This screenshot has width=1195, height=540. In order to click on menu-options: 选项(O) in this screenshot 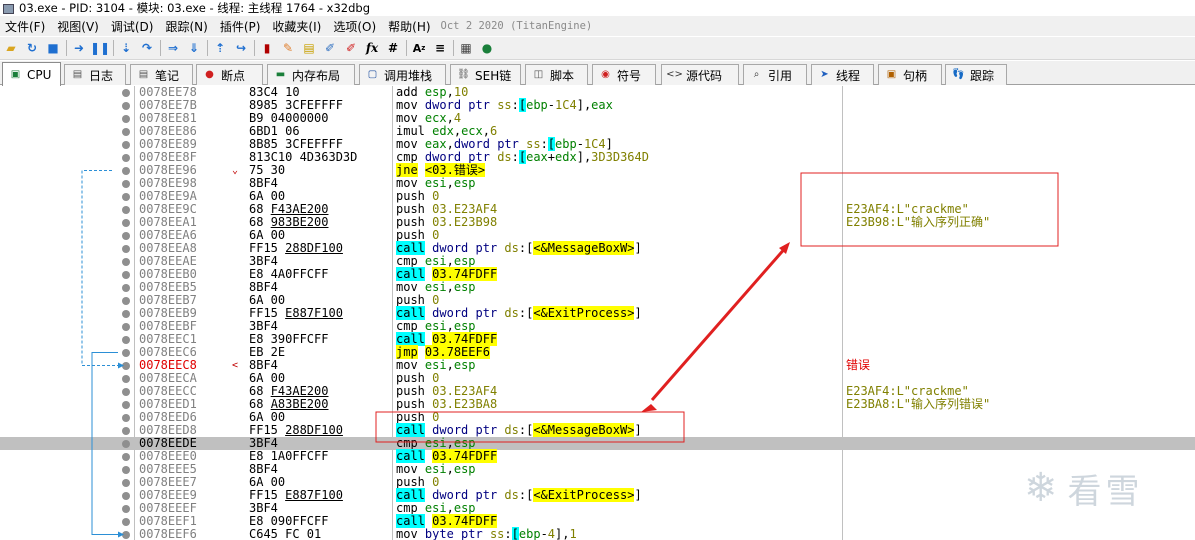, I will do `click(354, 26)`.